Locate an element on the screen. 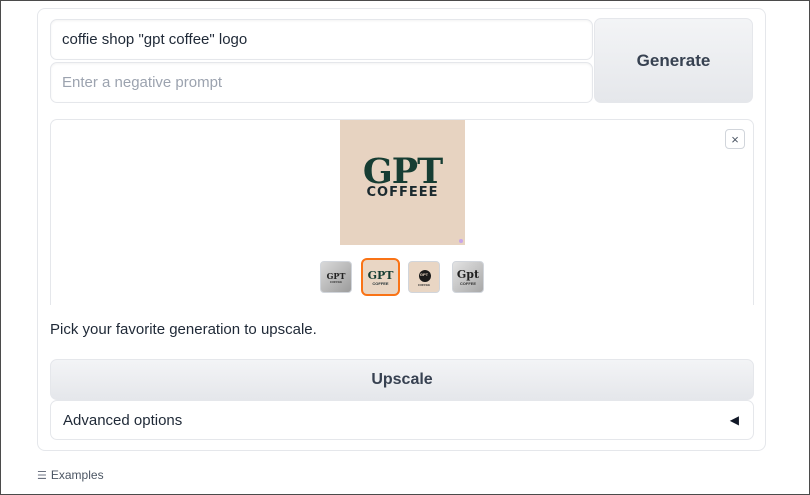 The height and width of the screenshot is (495, 810). advanced-options-label: Advanced options is located at coordinates (123, 420).